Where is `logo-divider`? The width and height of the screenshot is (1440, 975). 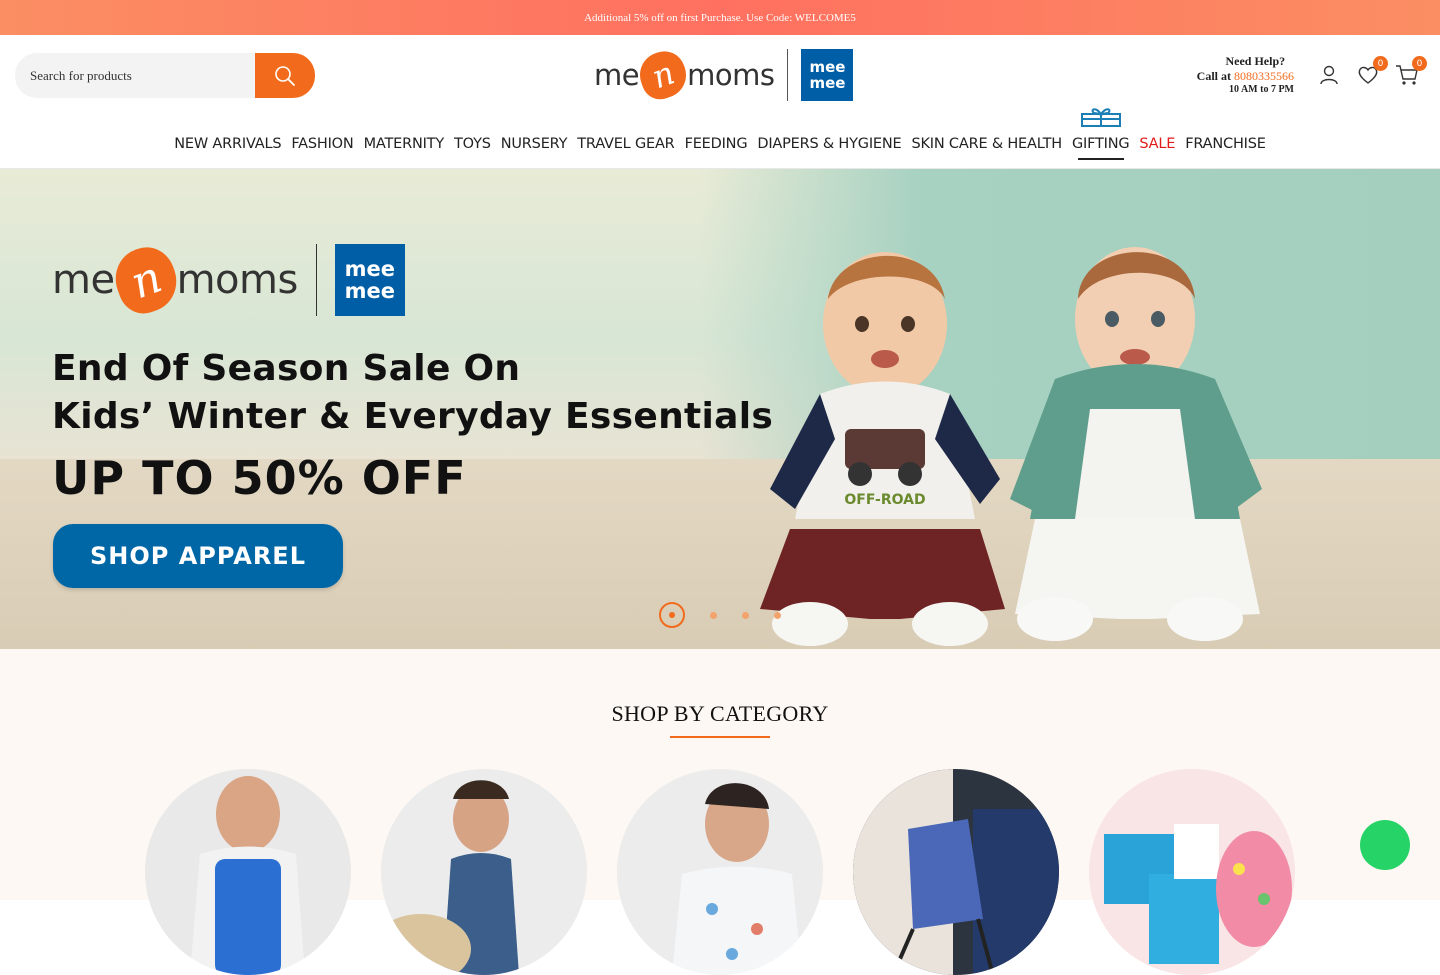
logo-divider is located at coordinates (788, 75).